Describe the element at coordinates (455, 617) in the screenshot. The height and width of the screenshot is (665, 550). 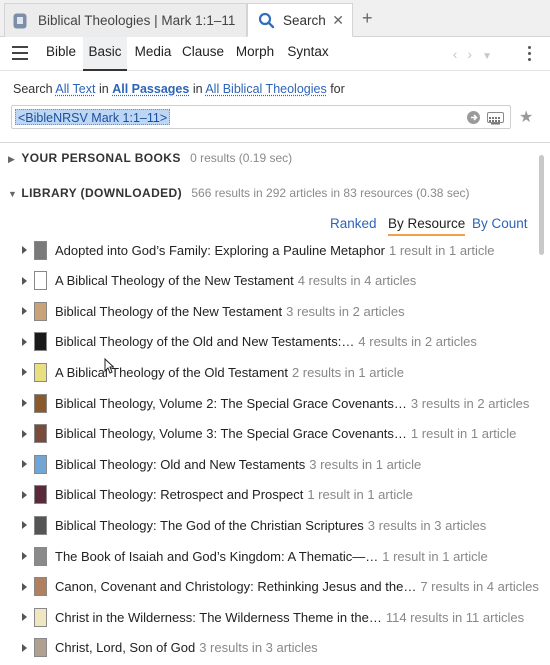
I see `result-count: 114 results in 11 articles` at that location.